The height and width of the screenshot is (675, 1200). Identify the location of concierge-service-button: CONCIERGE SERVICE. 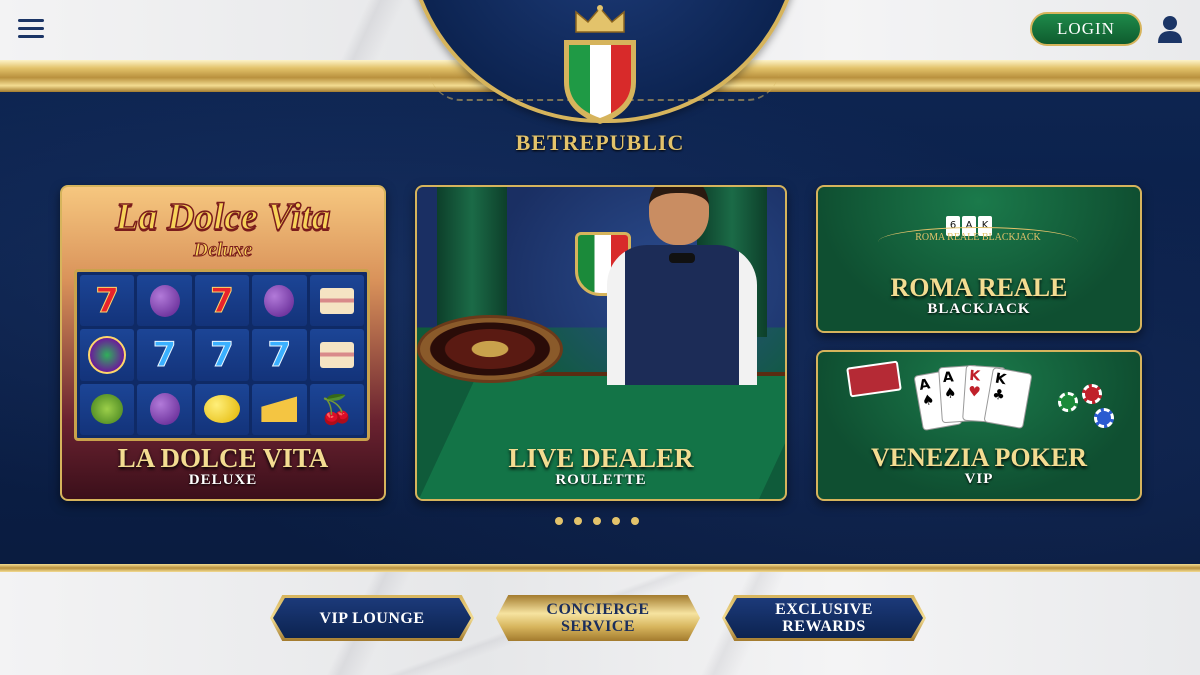
(598, 618).